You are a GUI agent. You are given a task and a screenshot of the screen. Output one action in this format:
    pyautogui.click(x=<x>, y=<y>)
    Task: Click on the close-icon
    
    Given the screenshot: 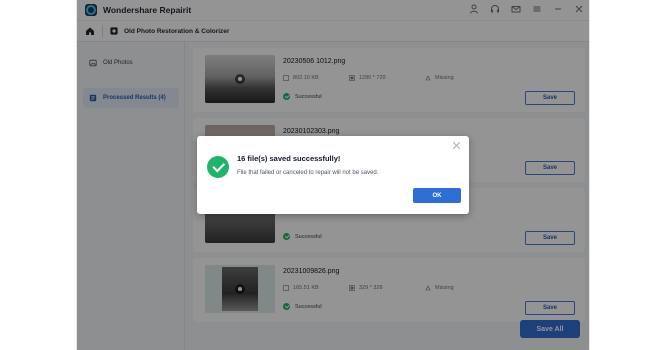 What is the action you would take?
    pyautogui.click(x=456, y=145)
    